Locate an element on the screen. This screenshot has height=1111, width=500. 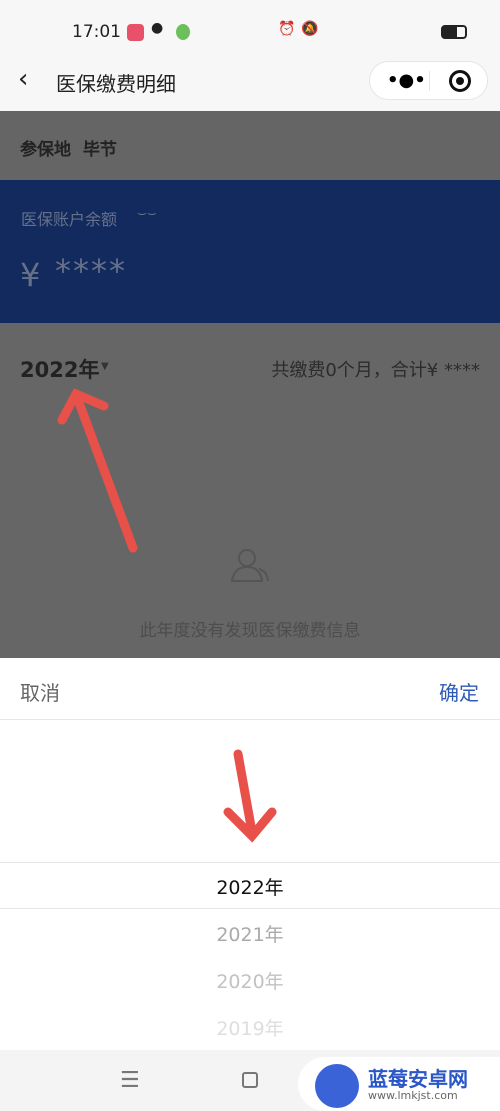
dropdown-icon: ▼ is located at coordinates (105, 366).